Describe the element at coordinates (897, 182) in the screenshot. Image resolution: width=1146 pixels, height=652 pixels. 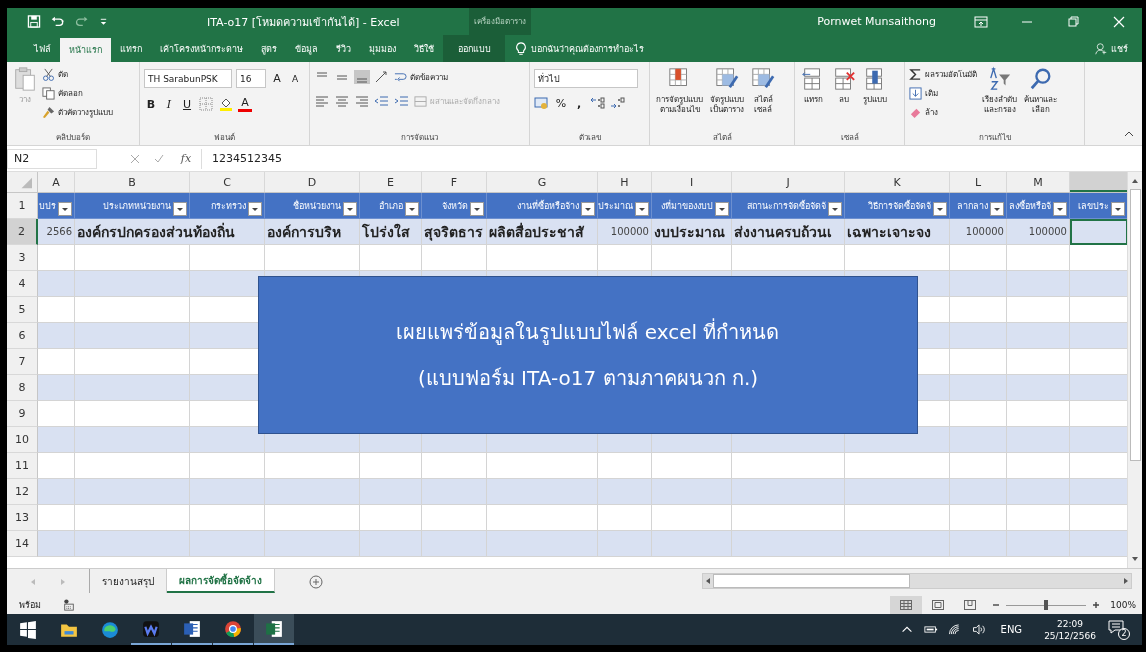
I see `column-header: K` at that location.